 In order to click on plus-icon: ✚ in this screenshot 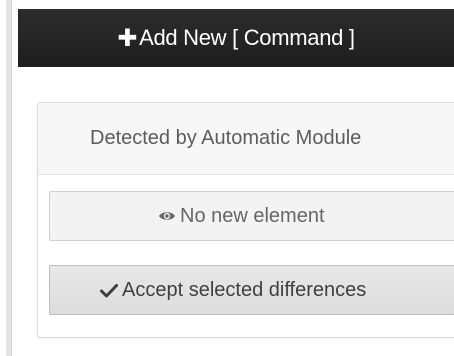, I will do `click(127, 38)`.